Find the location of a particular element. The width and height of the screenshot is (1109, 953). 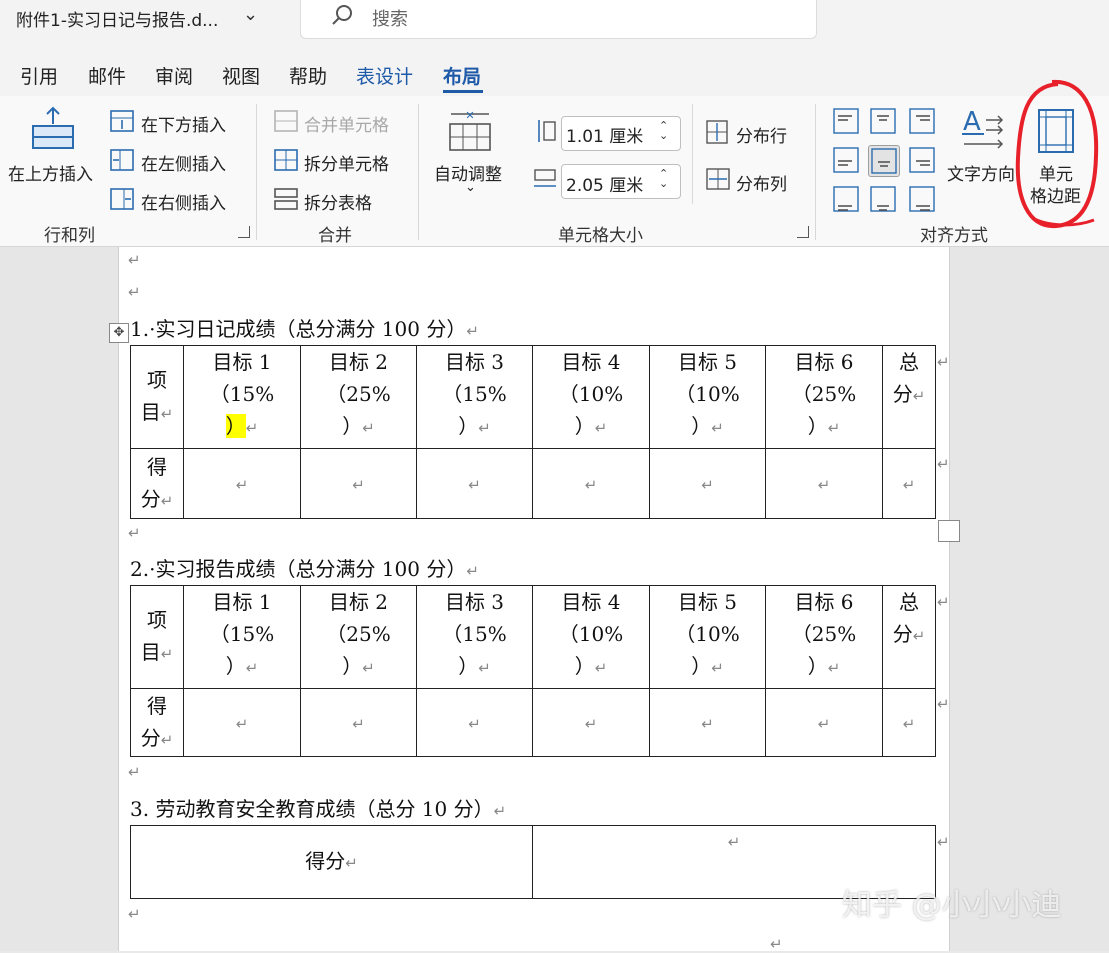

heading-report-score: 2.·实习报告成绩（总分满分 100 分）↵ is located at coordinates (304, 569).